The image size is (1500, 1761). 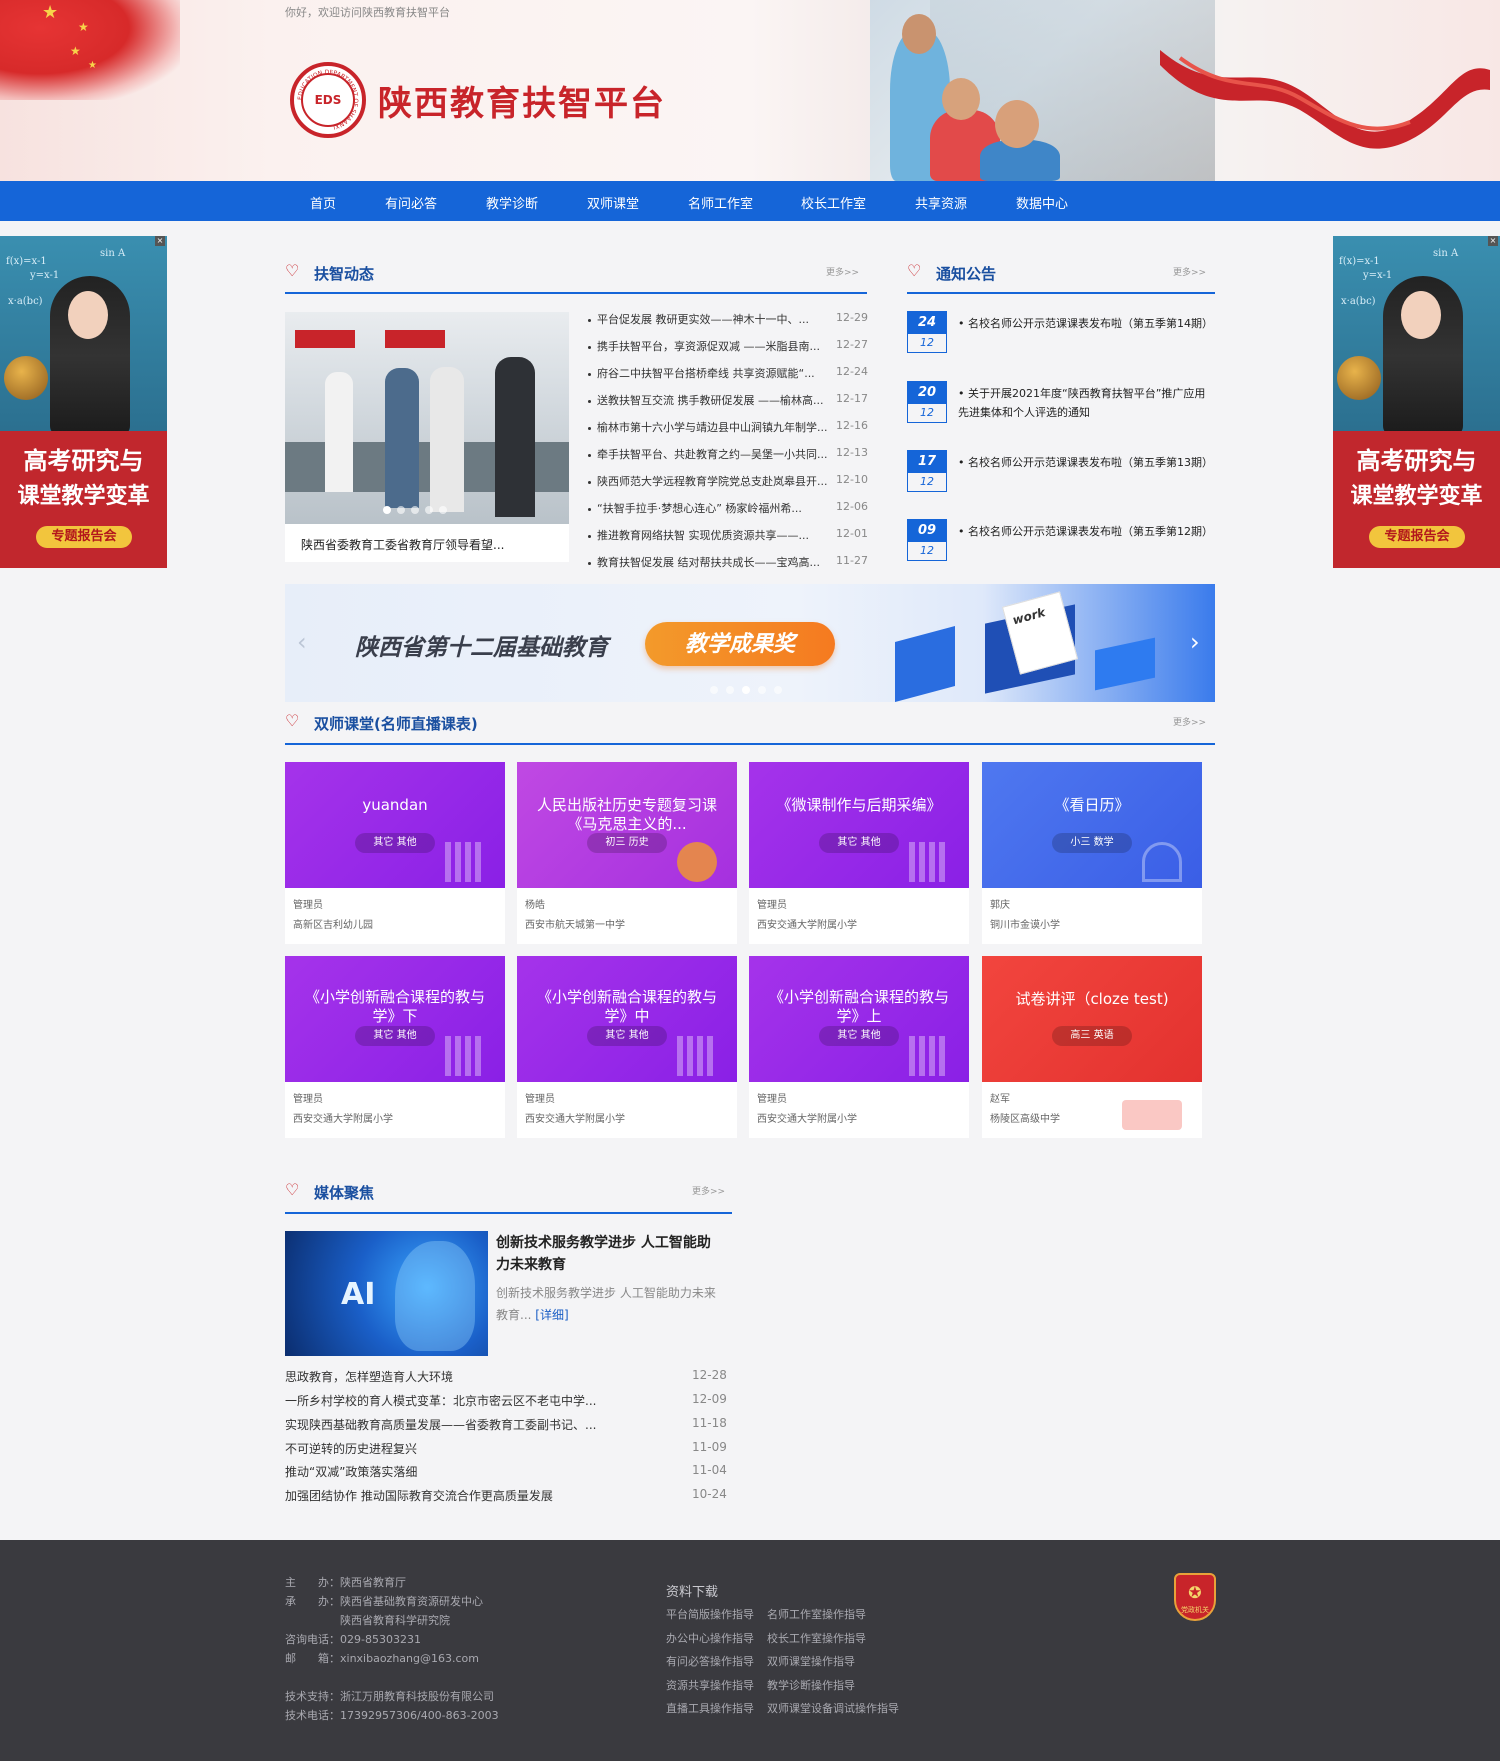 What do you see at coordinates (302, 642) in the screenshot?
I see `banner-prev-arrow-icon: ‹` at bounding box center [302, 642].